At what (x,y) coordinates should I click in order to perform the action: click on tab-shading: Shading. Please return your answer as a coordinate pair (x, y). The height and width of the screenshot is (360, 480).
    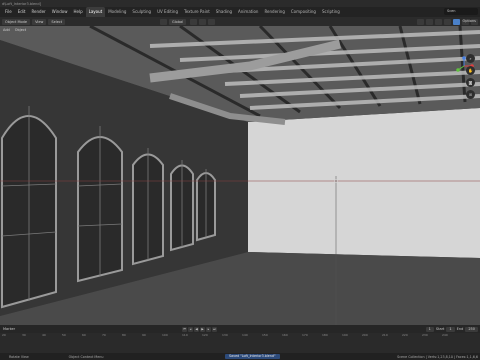
    Looking at the image, I should click on (224, 12).